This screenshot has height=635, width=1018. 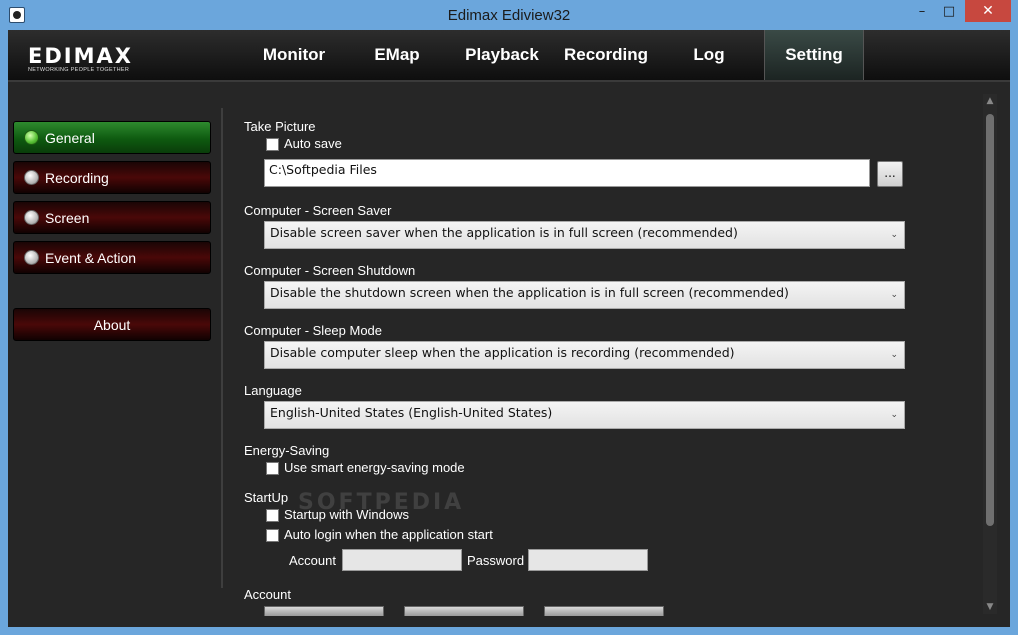 I want to click on radio-selected-icon, so click(x=31, y=137).